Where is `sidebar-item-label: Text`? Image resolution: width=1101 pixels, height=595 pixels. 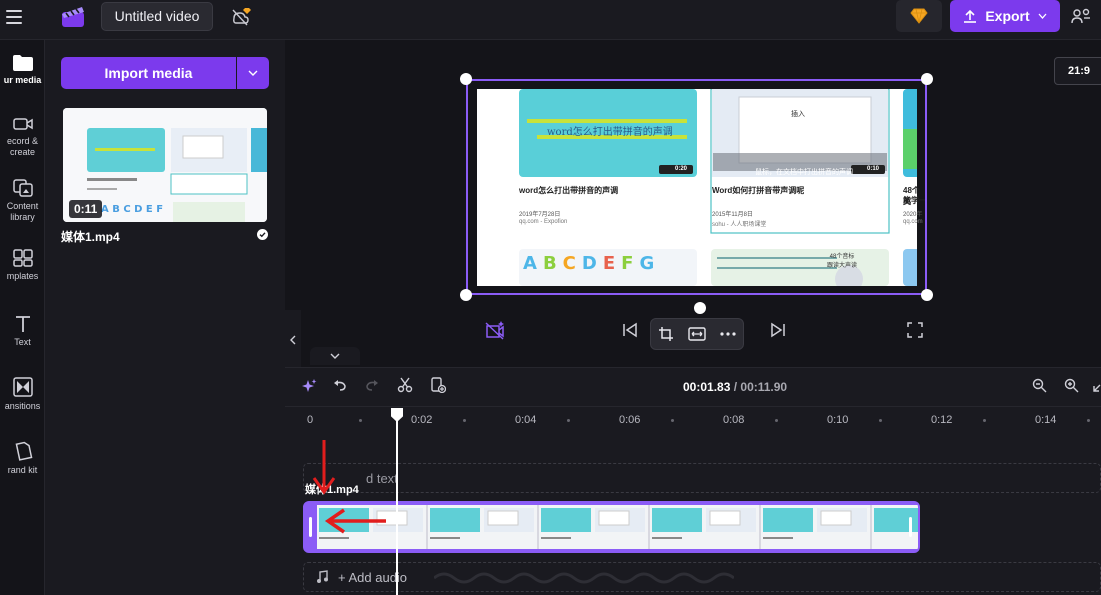
sidebar-item-label: Text is located at coordinates (22, 342).